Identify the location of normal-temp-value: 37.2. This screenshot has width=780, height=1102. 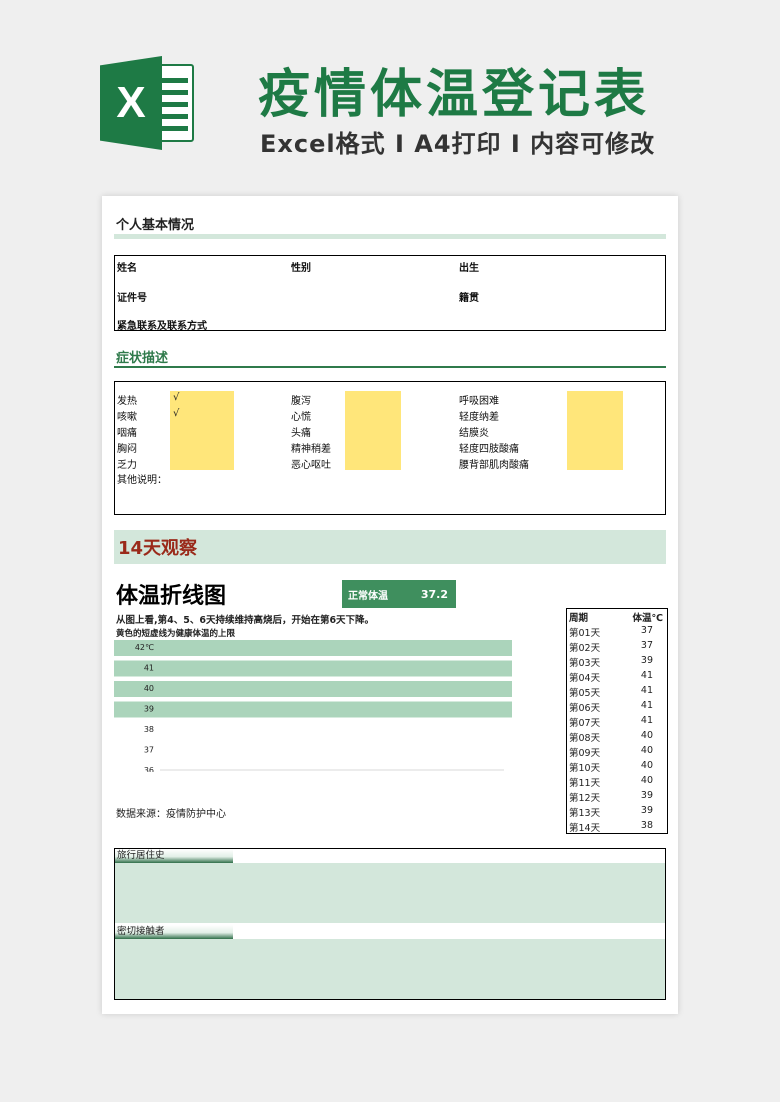
(434, 594).